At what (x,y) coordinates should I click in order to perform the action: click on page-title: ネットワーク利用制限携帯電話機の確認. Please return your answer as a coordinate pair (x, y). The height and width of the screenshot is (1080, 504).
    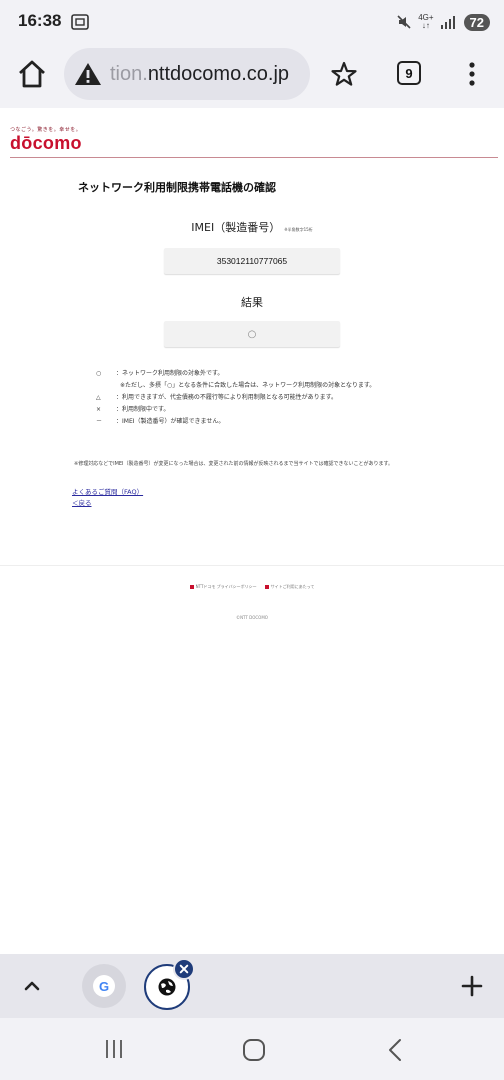
    Looking at the image, I should click on (177, 187).